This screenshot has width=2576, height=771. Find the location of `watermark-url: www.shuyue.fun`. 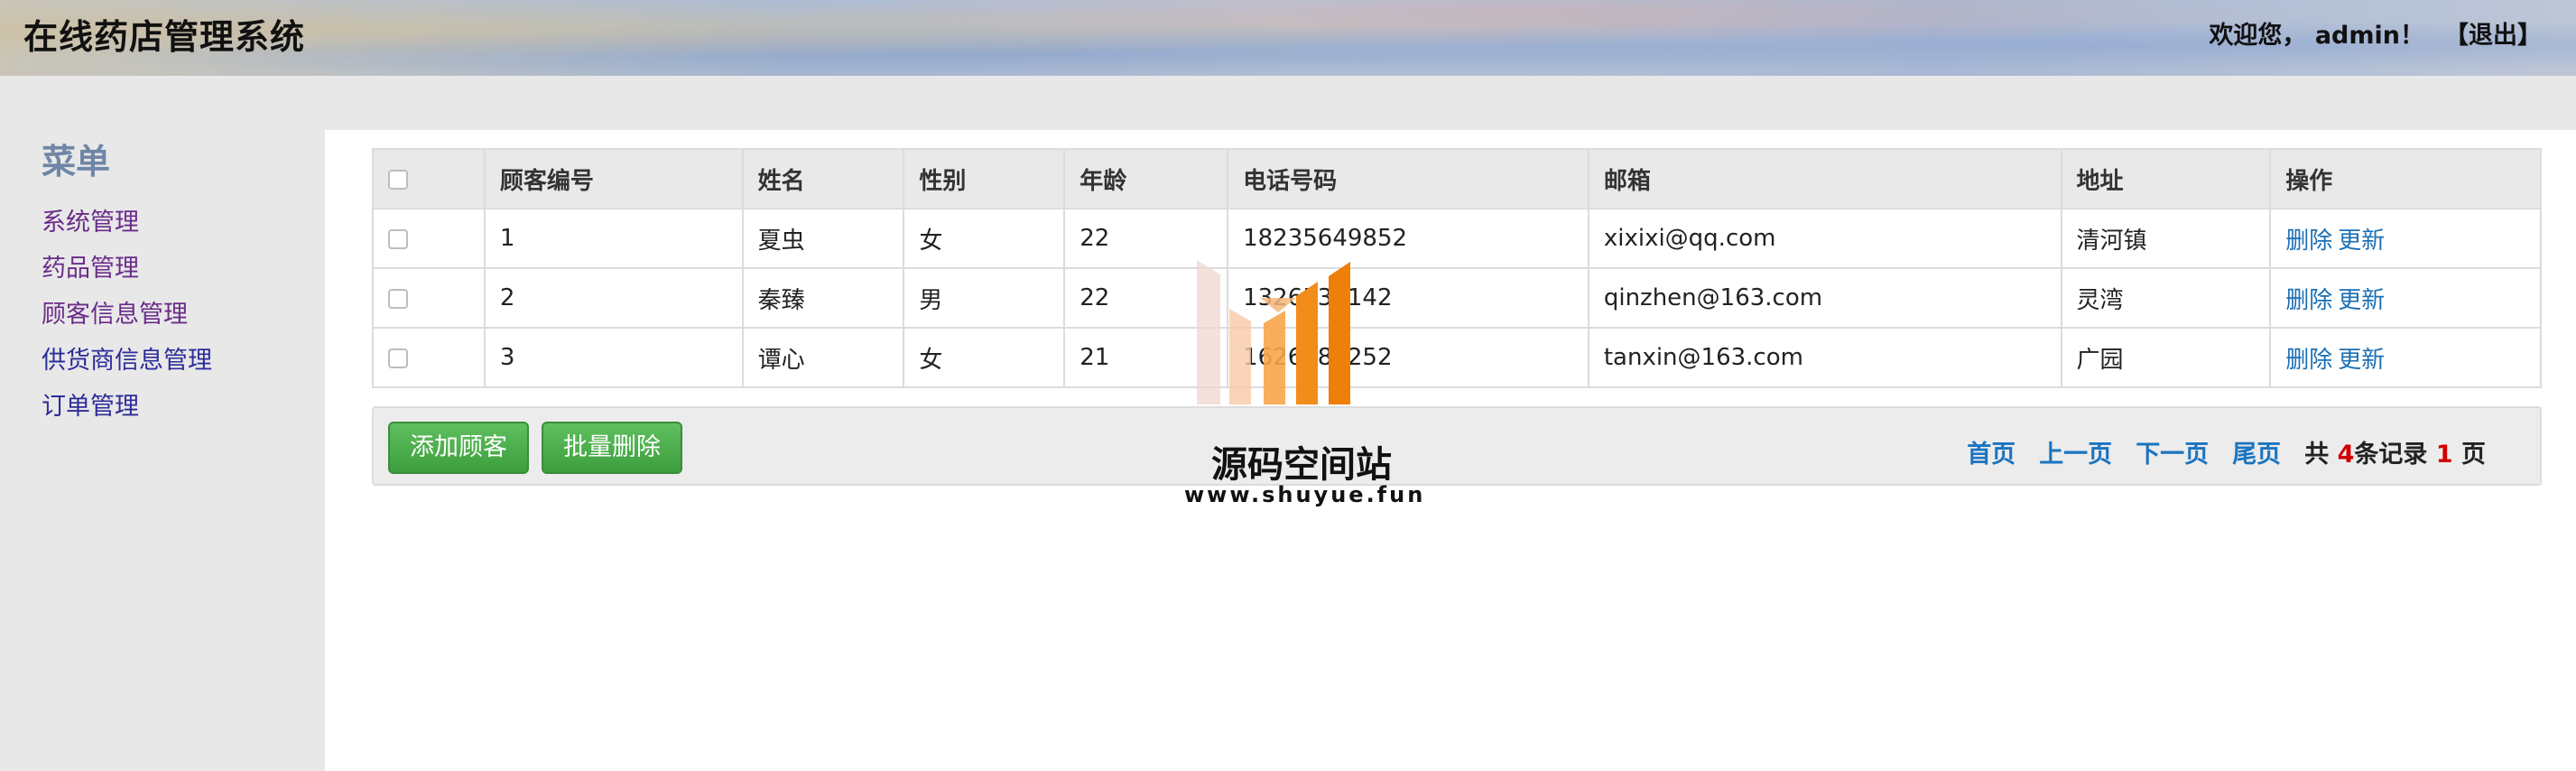

watermark-url: www.shuyue.fun is located at coordinates (1305, 495).